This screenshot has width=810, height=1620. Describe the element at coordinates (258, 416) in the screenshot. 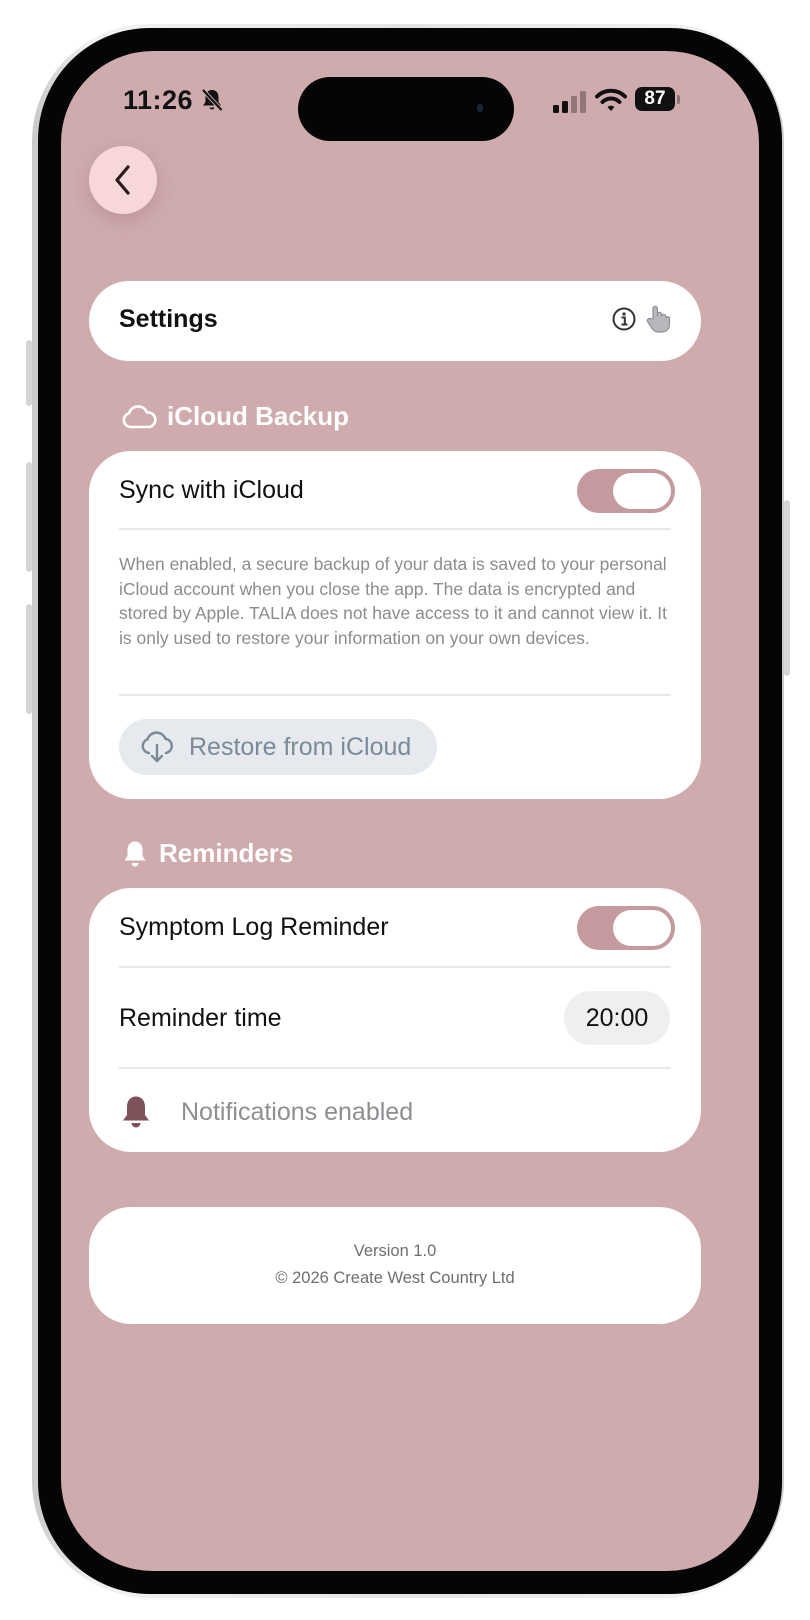

I see `icloud-section-title: iCloud Backup` at that location.